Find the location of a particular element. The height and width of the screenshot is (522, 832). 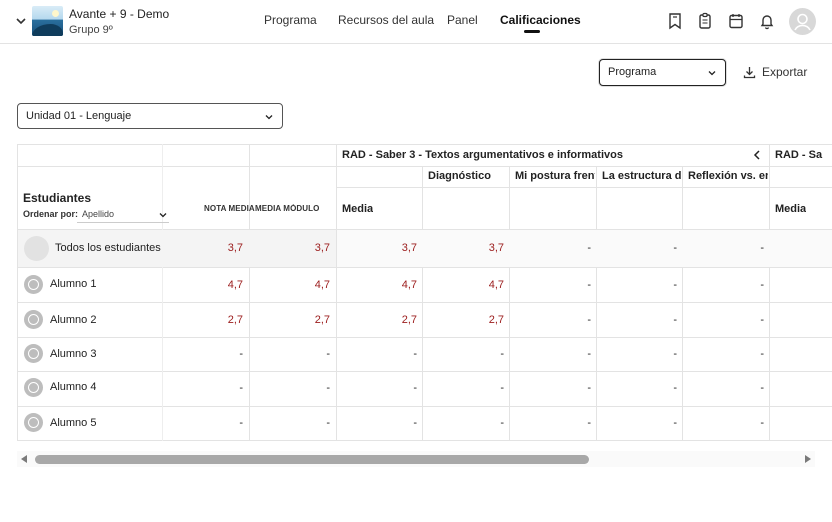

export-button: Exportar is located at coordinates (775, 72).